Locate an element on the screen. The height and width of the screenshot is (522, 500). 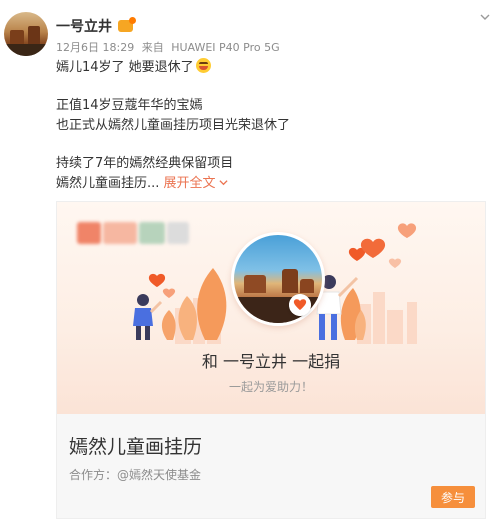
person-head is located at coordinates (143, 300).